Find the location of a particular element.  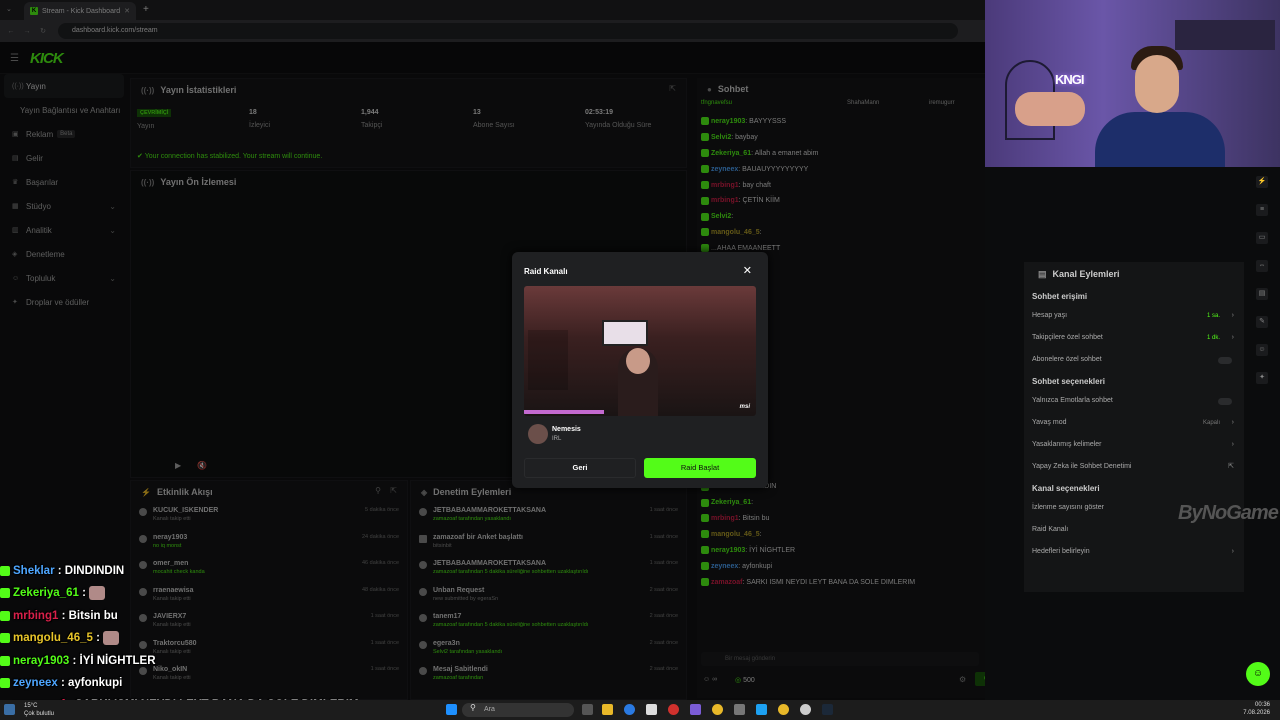

setting-row: Yasaklanmış kelimeler › is located at coordinates (1134, 445).